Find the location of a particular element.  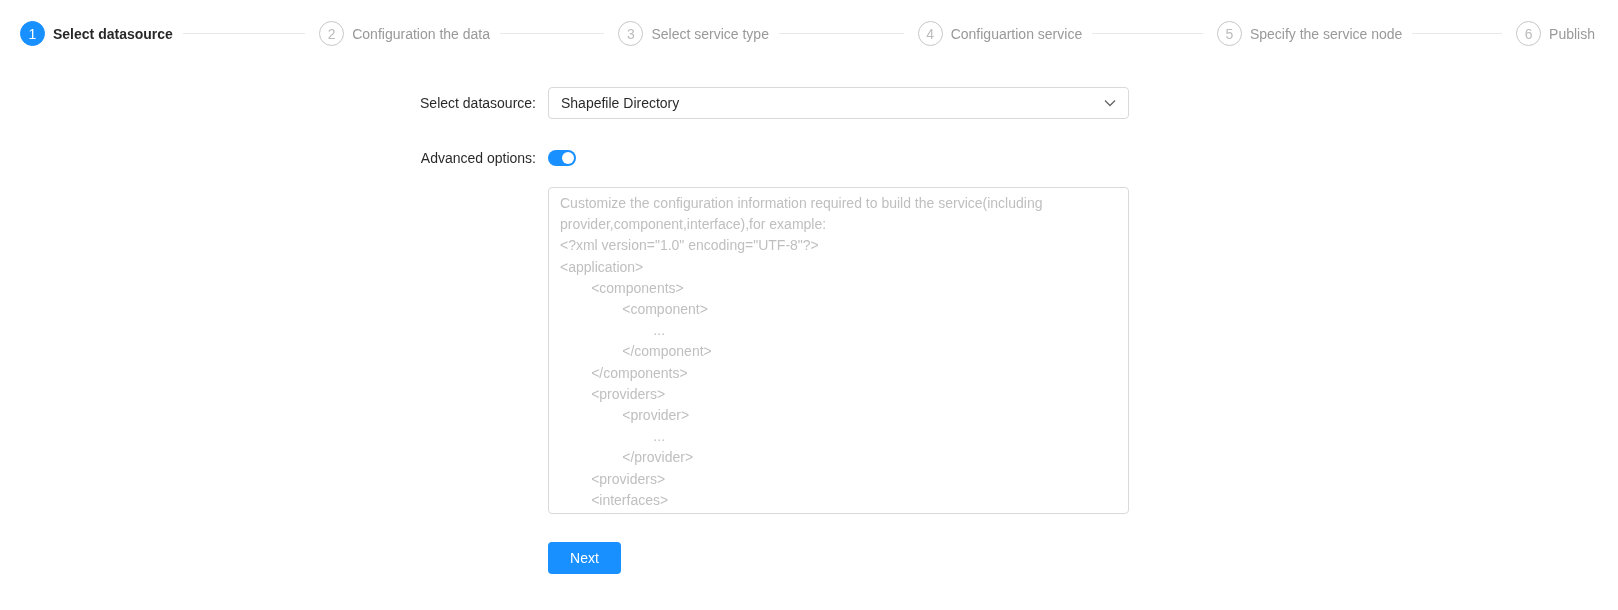

advanced-options-toggle is located at coordinates (562, 158).